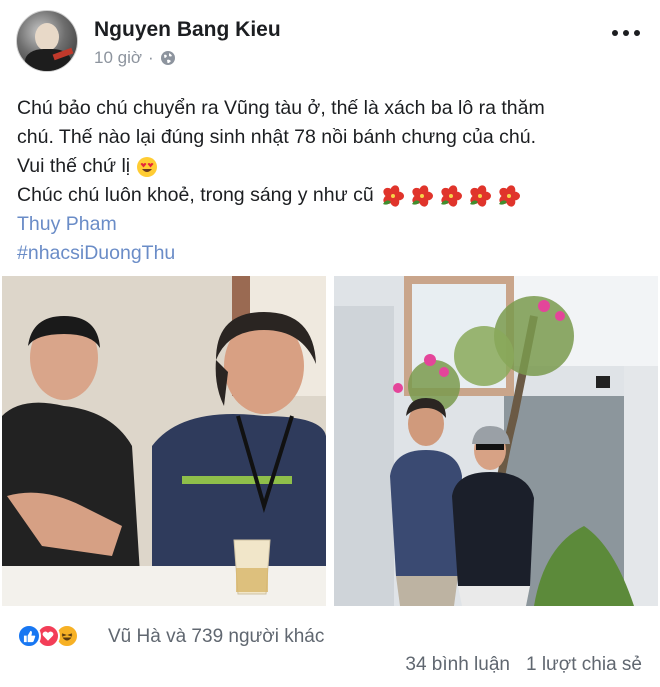  I want to click on post-line-text: Vui thế chứ lị, so click(74, 166).